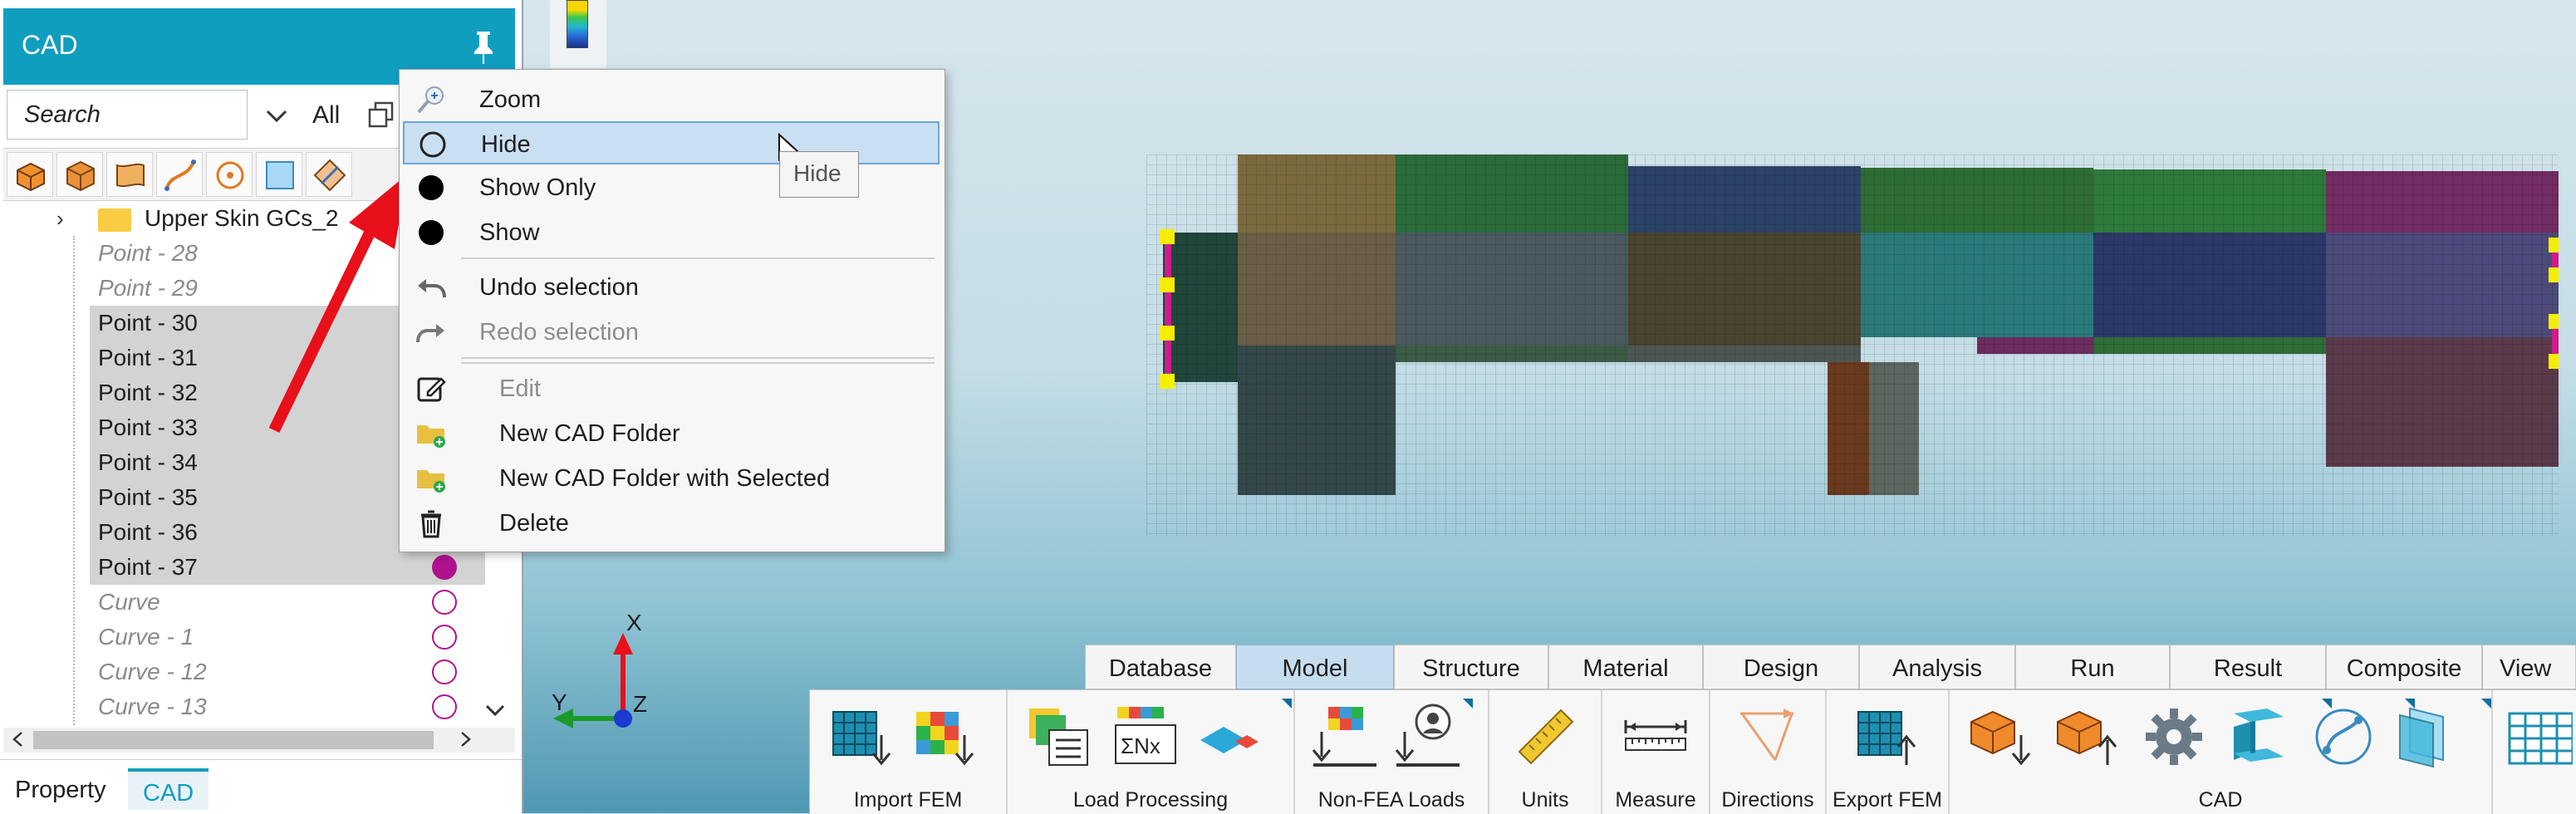 Image resolution: width=2576 pixels, height=814 pixels. What do you see at coordinates (244, 672) in the screenshot?
I see `tree-item: Curve - 12` at bounding box center [244, 672].